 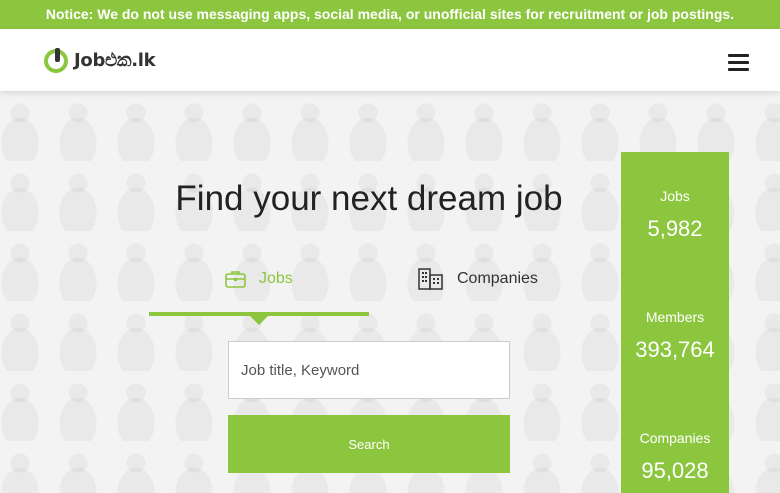 I want to click on navbar: Jobඑක.lk, so click(x=390, y=60).